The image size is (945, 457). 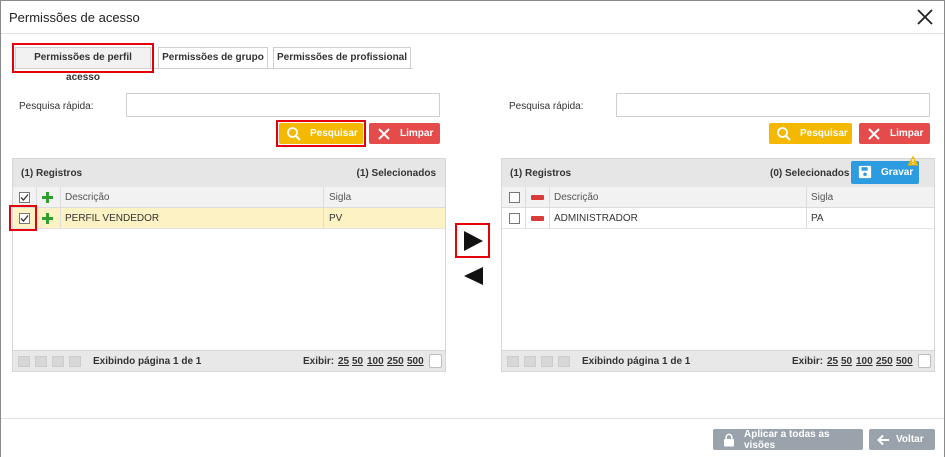 What do you see at coordinates (910, 439) in the screenshot?
I see `back-button-label: Voltar` at bounding box center [910, 439].